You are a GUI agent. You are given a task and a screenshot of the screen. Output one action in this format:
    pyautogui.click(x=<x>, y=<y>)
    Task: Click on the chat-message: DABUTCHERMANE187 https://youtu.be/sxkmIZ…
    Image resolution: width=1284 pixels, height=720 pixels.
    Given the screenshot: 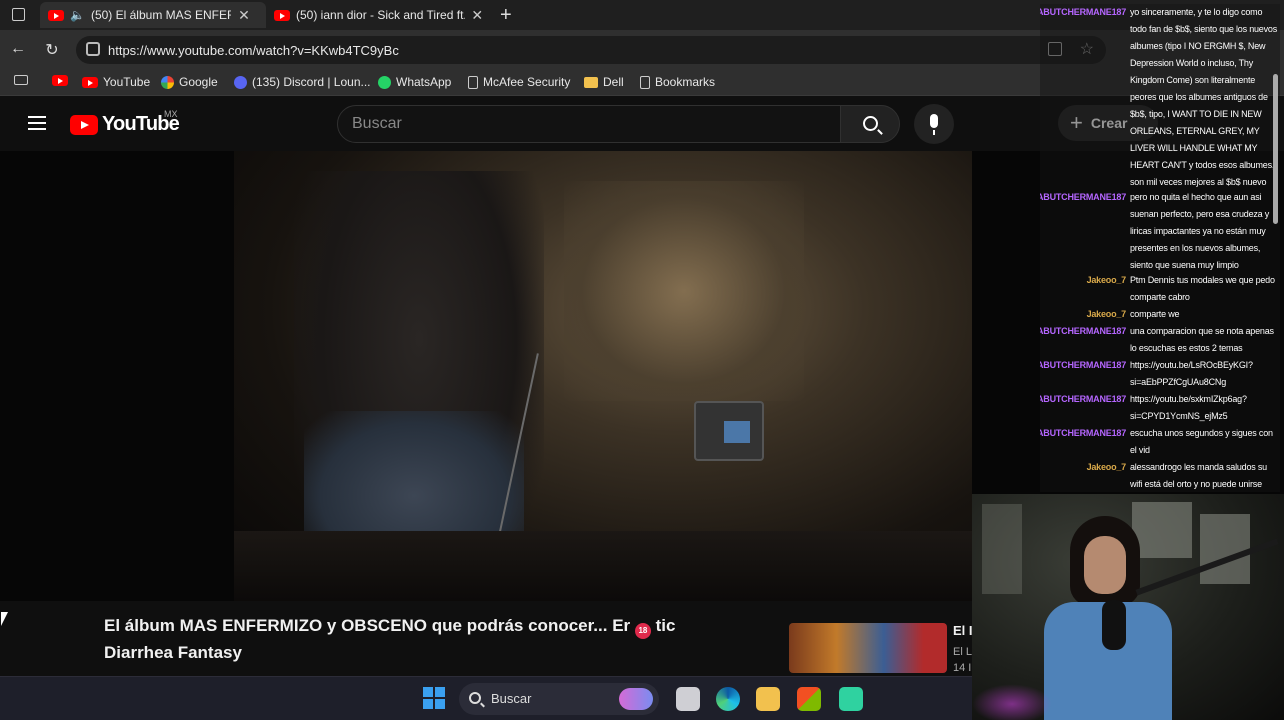 What is the action you would take?
    pyautogui.click(x=1160, y=408)
    